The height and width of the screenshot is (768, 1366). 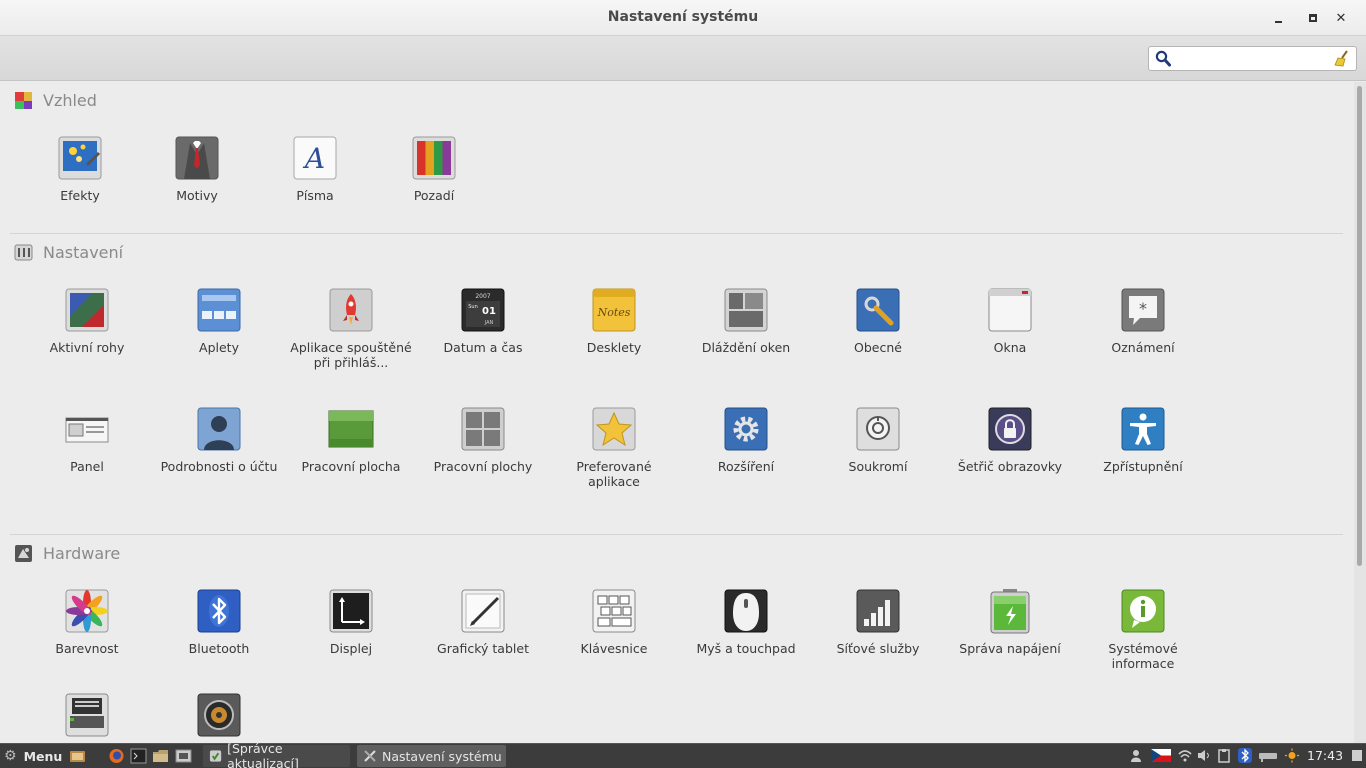 I want to click on window-titlebar: Nastavení systému ✕, so click(x=683, y=18).